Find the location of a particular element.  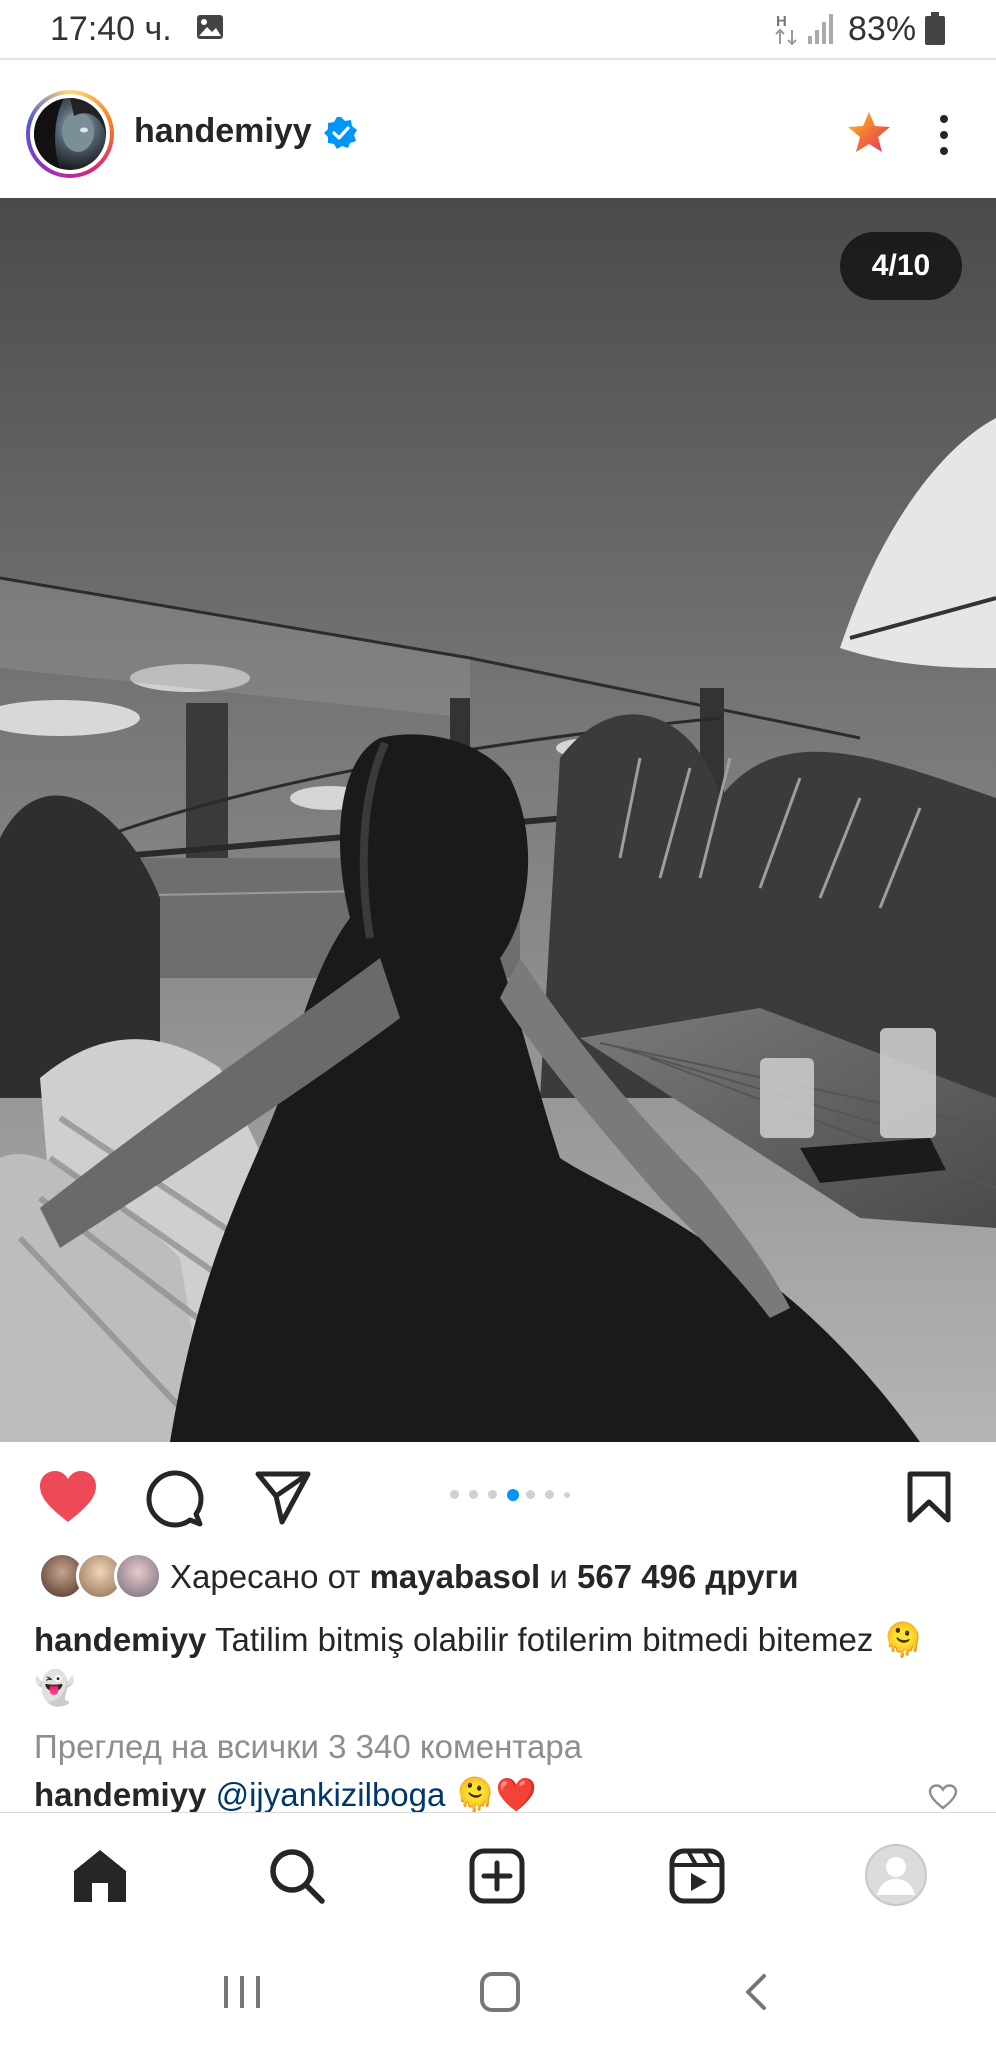

comment-like-icon is located at coordinates (943, 1797).